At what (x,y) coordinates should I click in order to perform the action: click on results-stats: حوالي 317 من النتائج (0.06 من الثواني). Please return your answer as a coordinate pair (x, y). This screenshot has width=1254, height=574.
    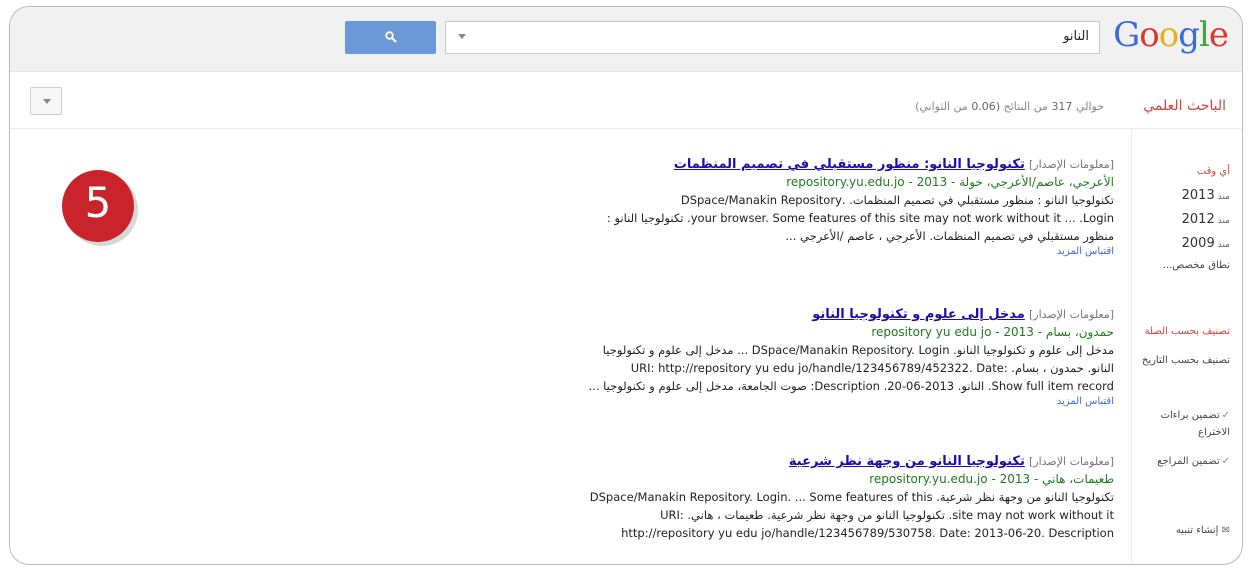
    Looking at the image, I should click on (1009, 106).